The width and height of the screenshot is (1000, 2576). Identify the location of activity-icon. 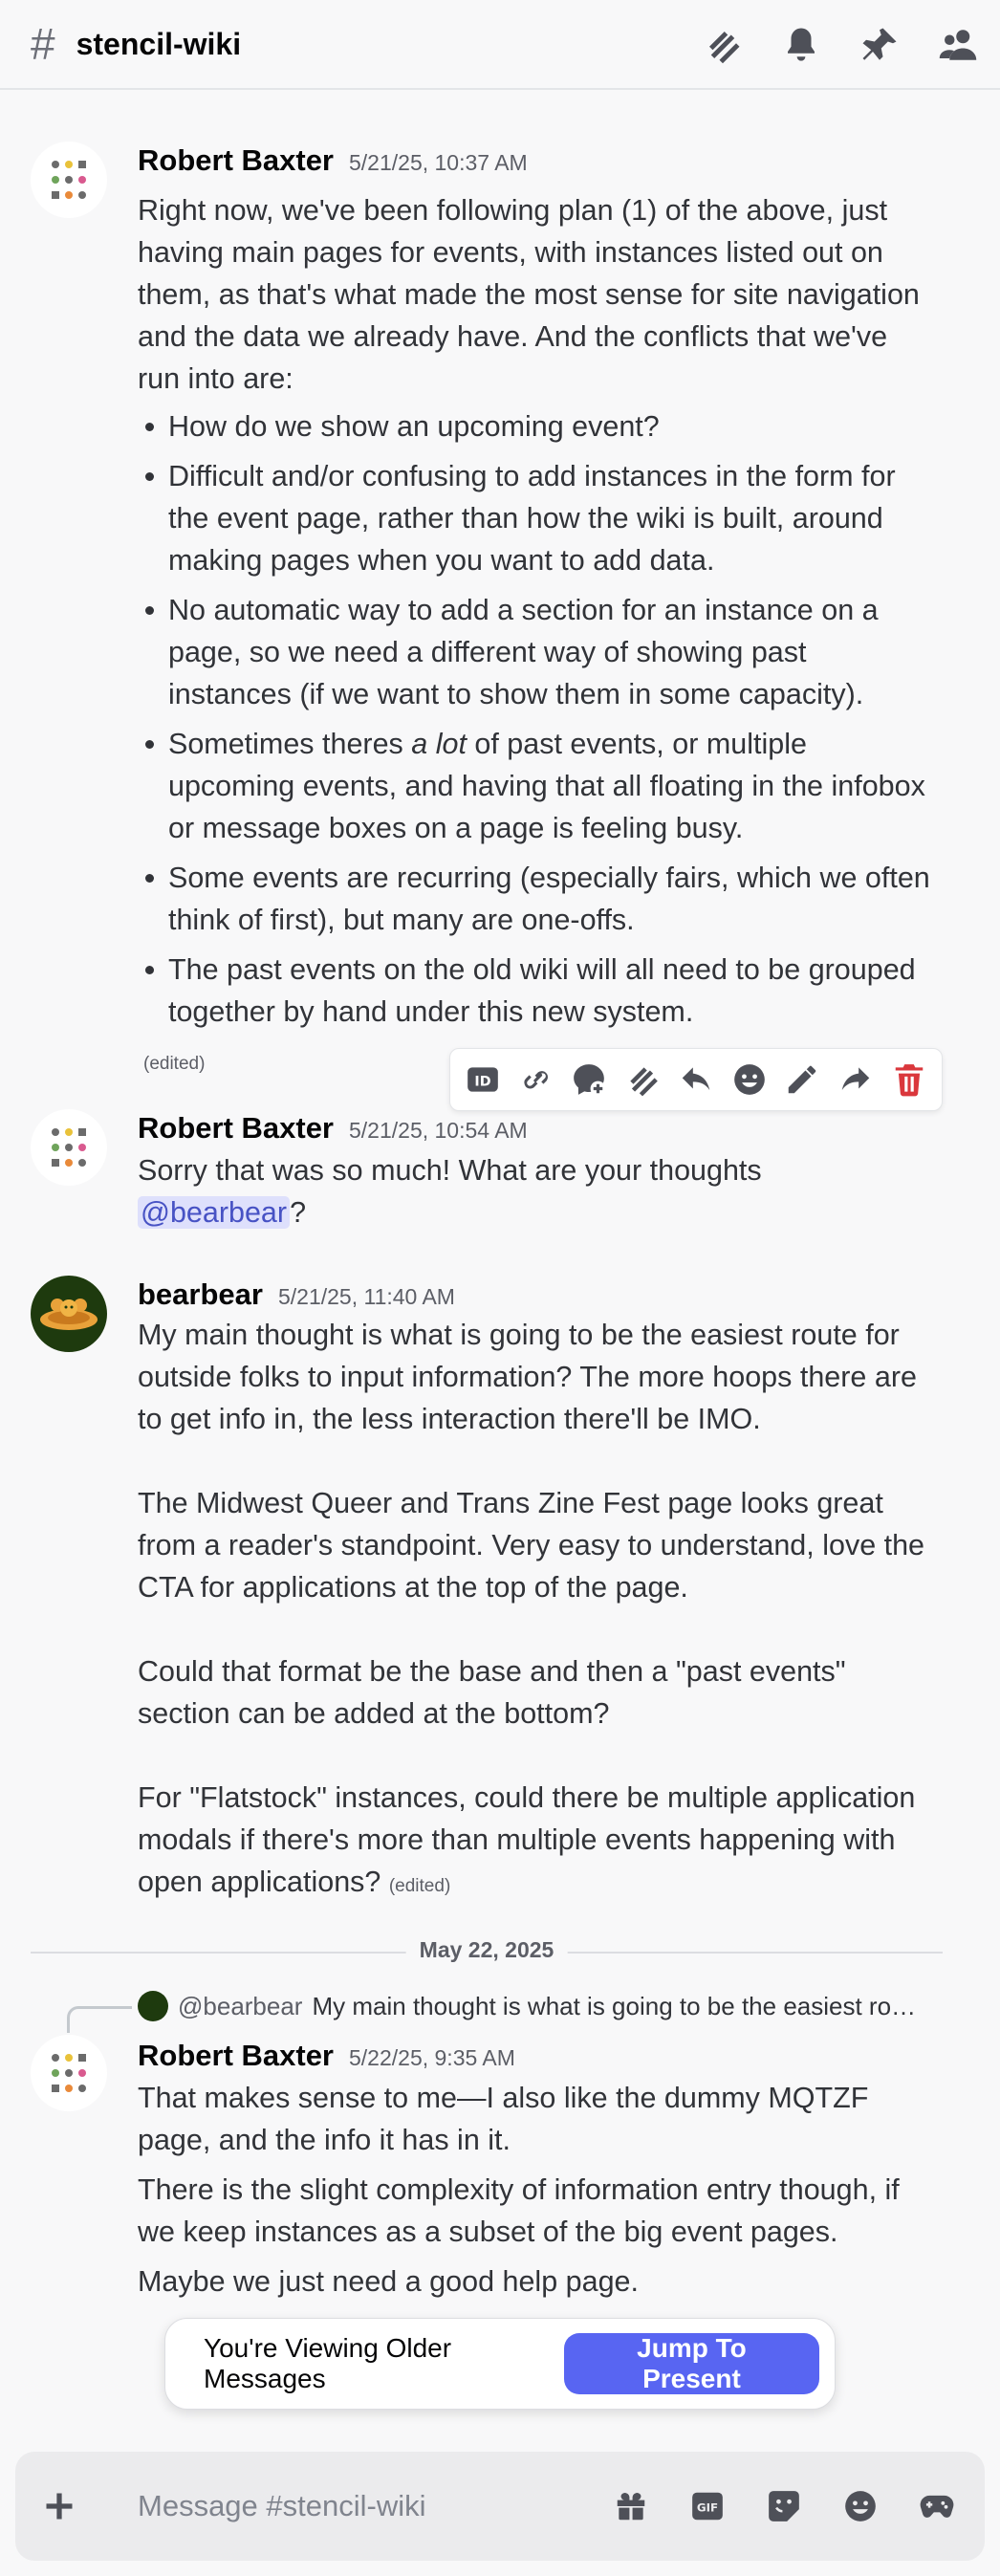
(936, 2506).